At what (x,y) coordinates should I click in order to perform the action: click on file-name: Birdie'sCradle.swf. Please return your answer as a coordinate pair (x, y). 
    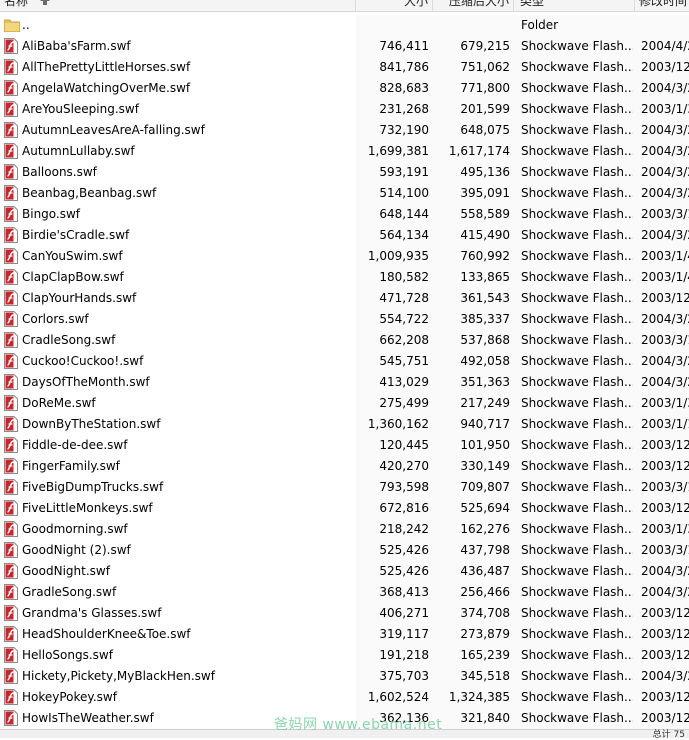
    Looking at the image, I should click on (76, 235).